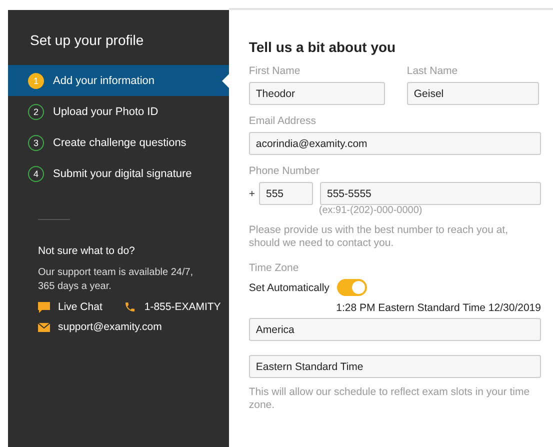 This screenshot has height=447, width=553. I want to click on step-item: 3 Create challenge questions, so click(118, 142).